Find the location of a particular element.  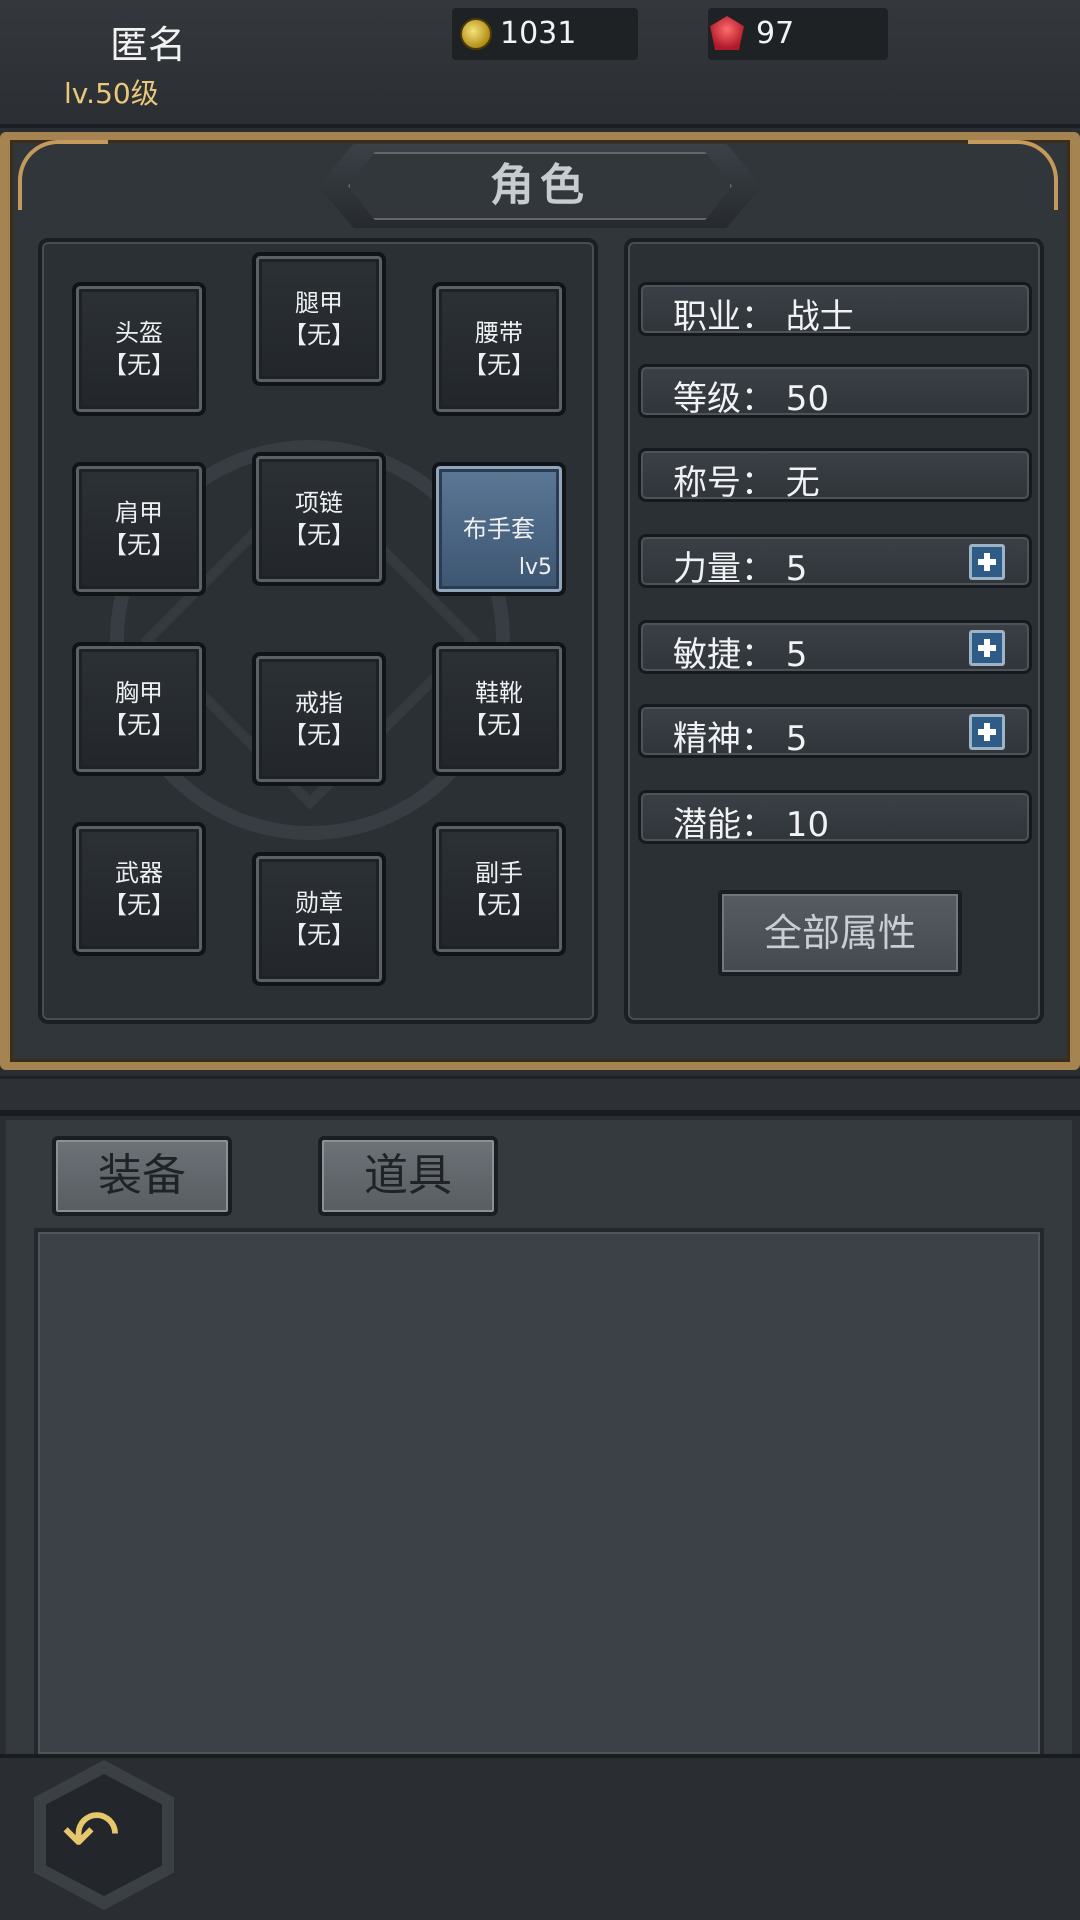

slot-ring: 戒指 【无】 is located at coordinates (319, 719).